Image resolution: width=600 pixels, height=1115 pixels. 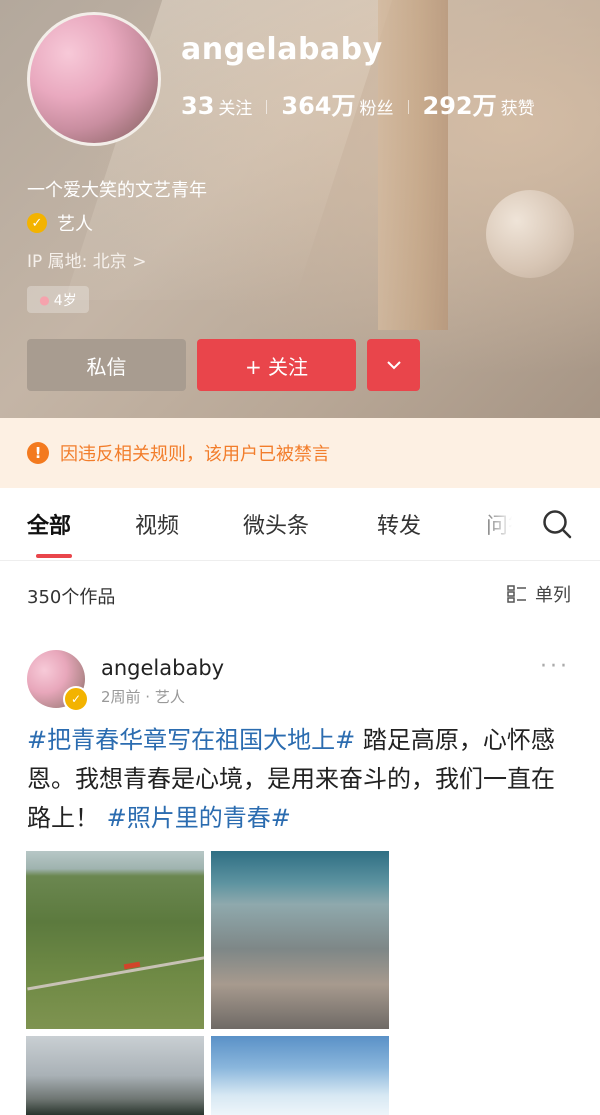 What do you see at coordinates (157, 524) in the screenshot?
I see `tab-video: 视频` at bounding box center [157, 524].